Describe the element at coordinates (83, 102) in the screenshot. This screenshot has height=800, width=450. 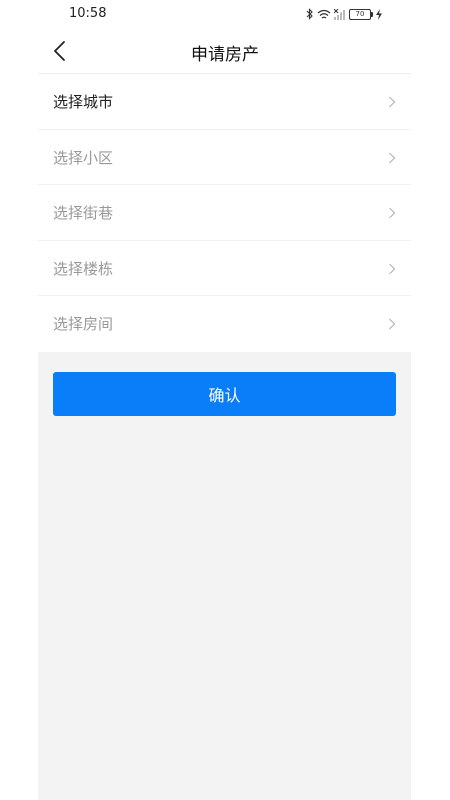
I see `select-city-label: 选择城市` at that location.